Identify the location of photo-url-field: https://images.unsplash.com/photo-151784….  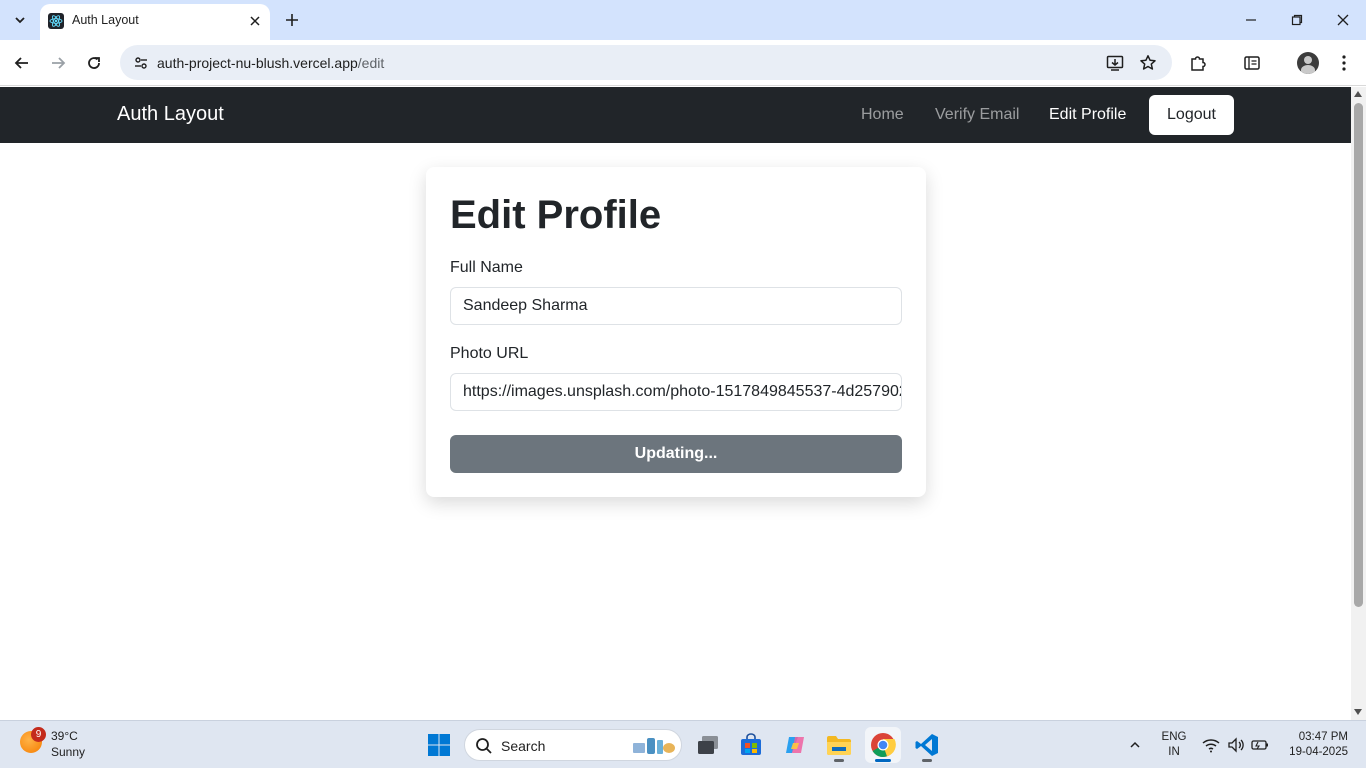
(676, 392).